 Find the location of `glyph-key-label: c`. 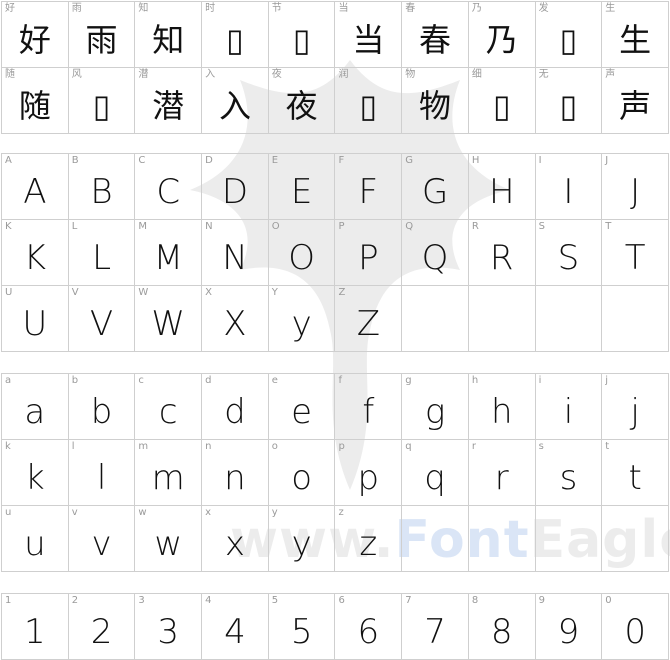

glyph-key-label: c is located at coordinates (141, 380).